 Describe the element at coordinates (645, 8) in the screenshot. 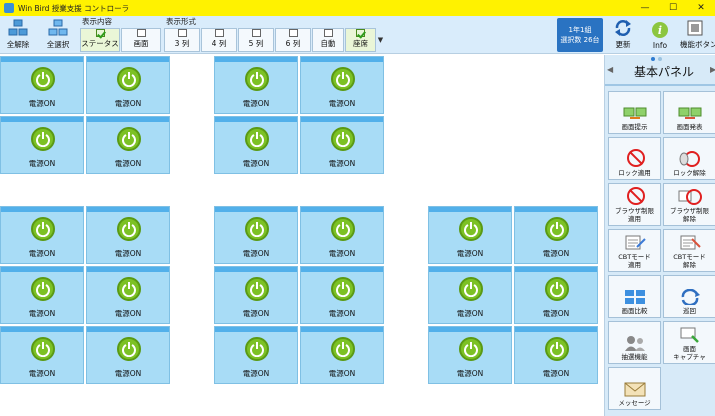

I see `minimize-button: —` at that location.